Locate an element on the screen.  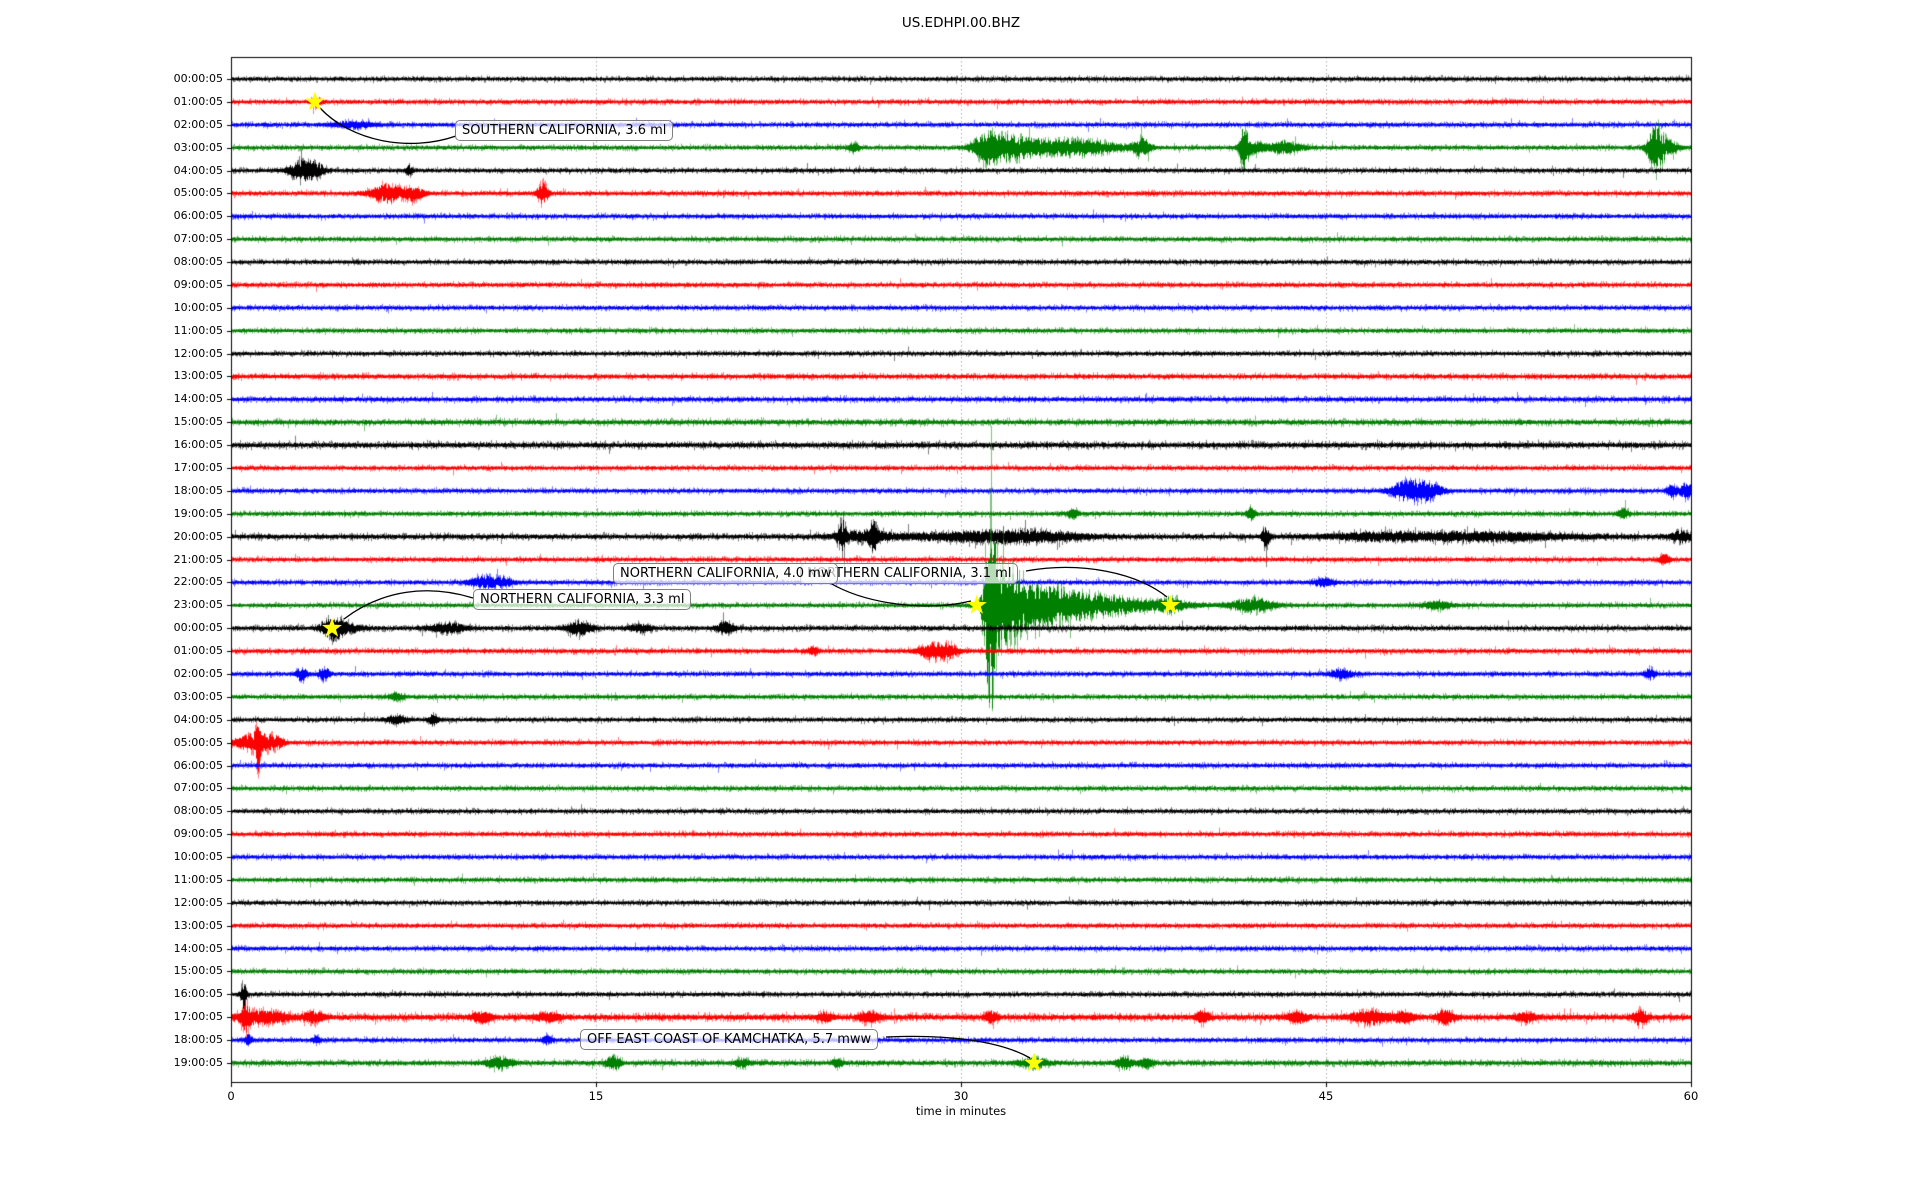
x-tick-label: 60 is located at coordinates (1691, 1096).